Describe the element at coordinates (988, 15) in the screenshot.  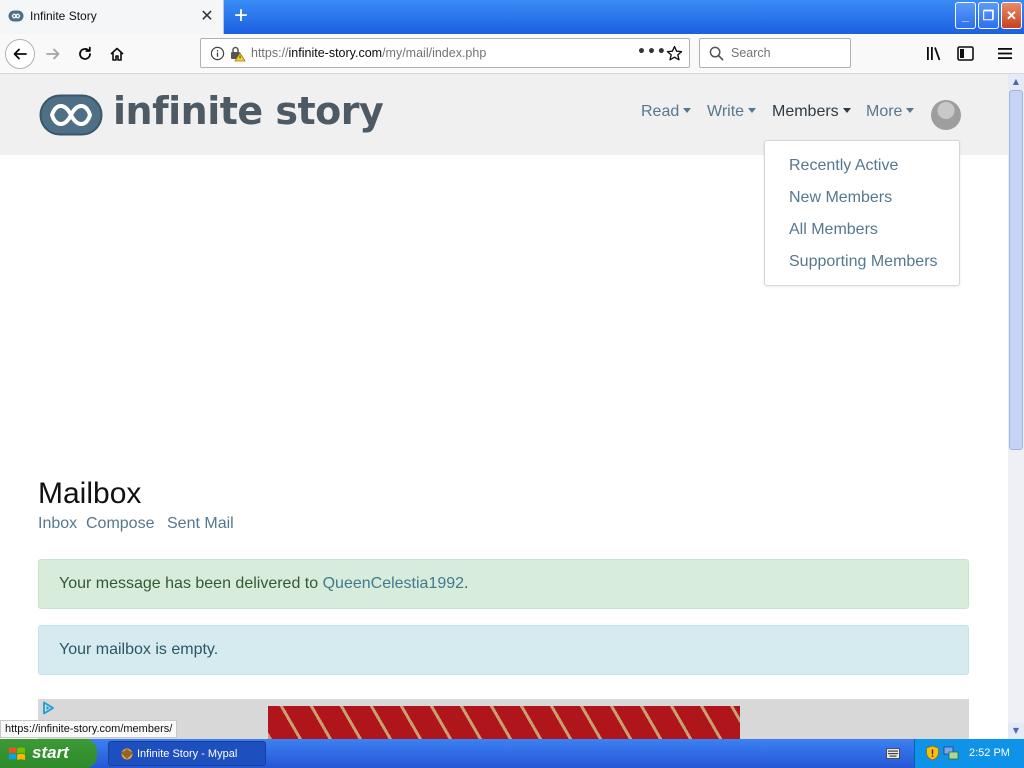
I see `restore-window-button: ❐` at that location.